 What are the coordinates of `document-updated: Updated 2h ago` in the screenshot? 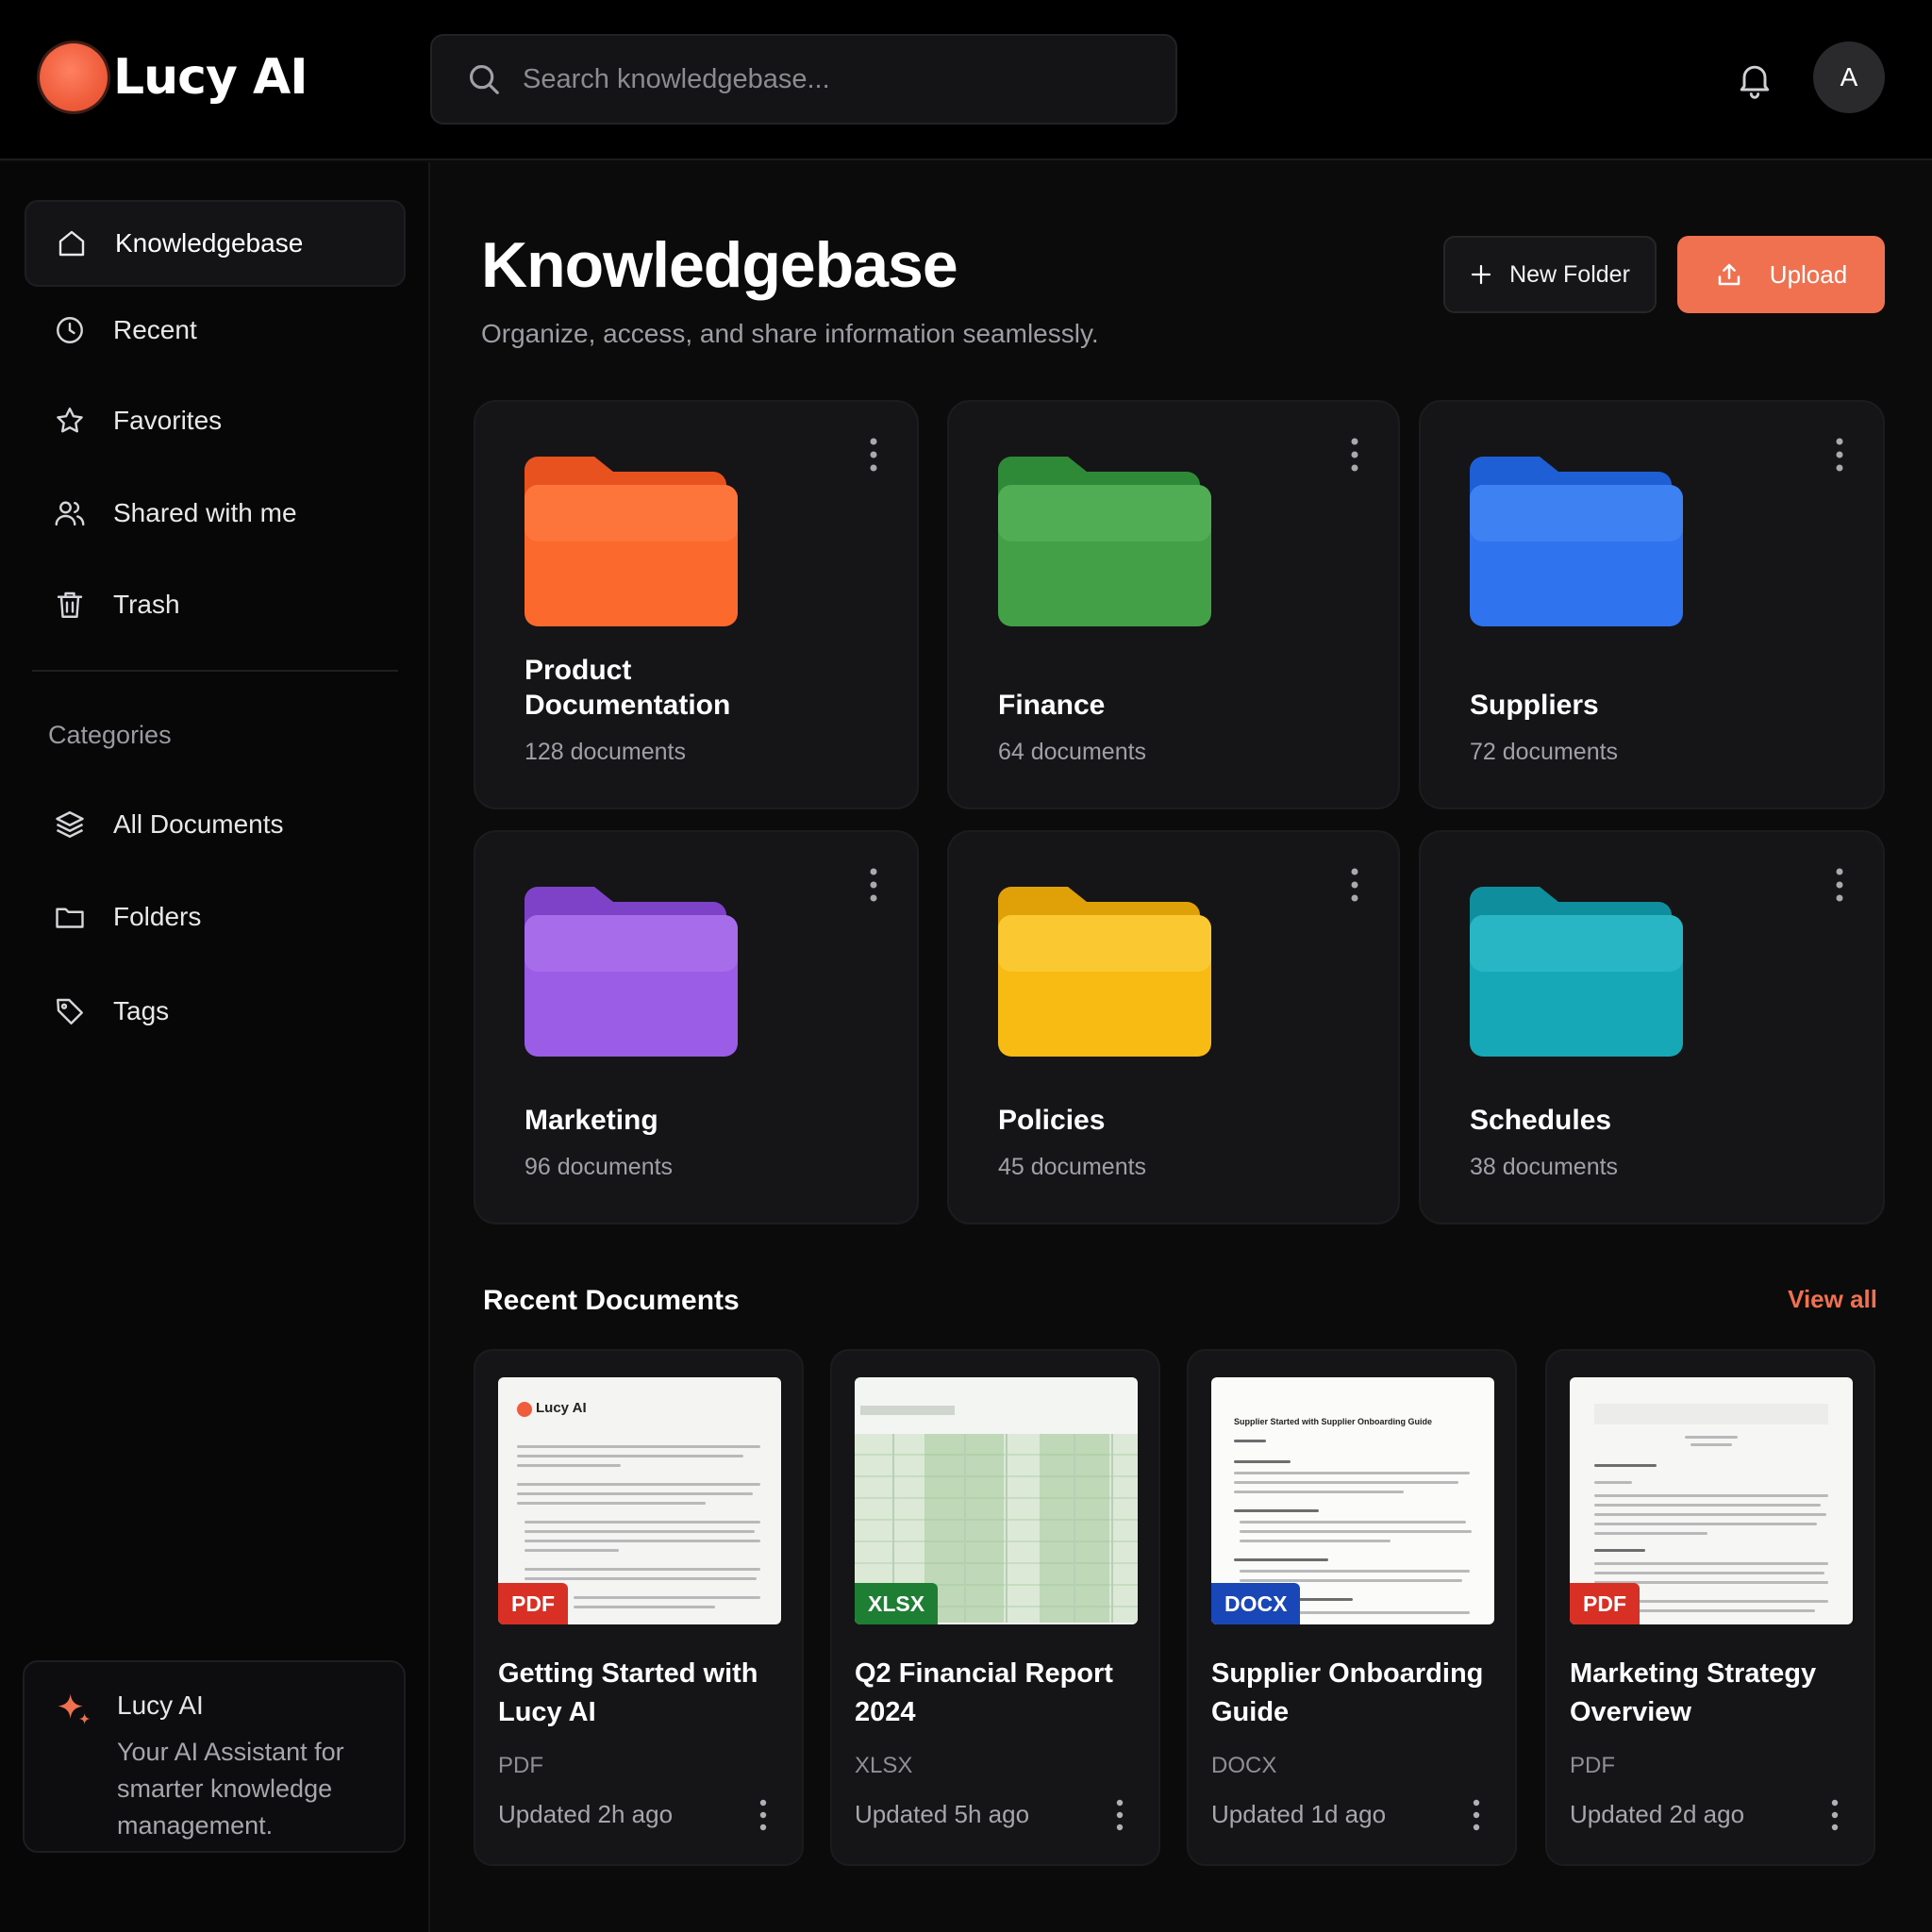 It's located at (586, 1814).